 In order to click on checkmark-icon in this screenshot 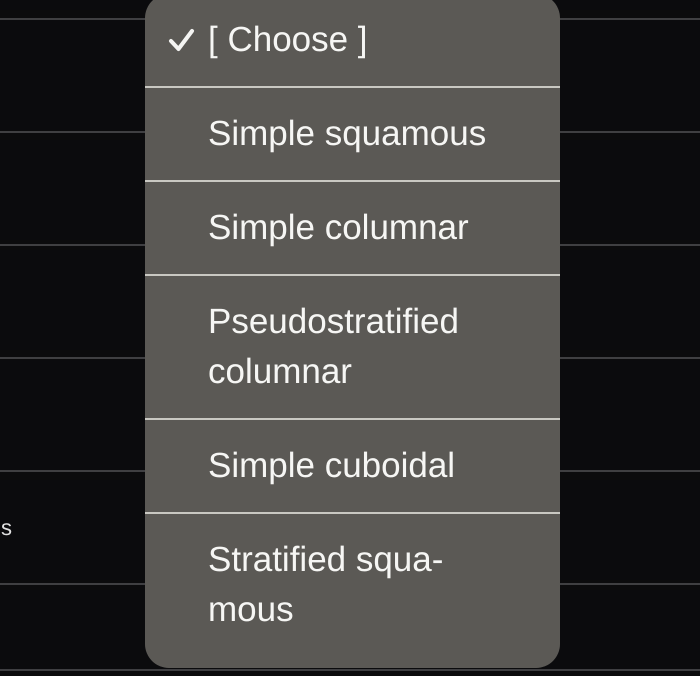, I will do `click(181, 40)`.